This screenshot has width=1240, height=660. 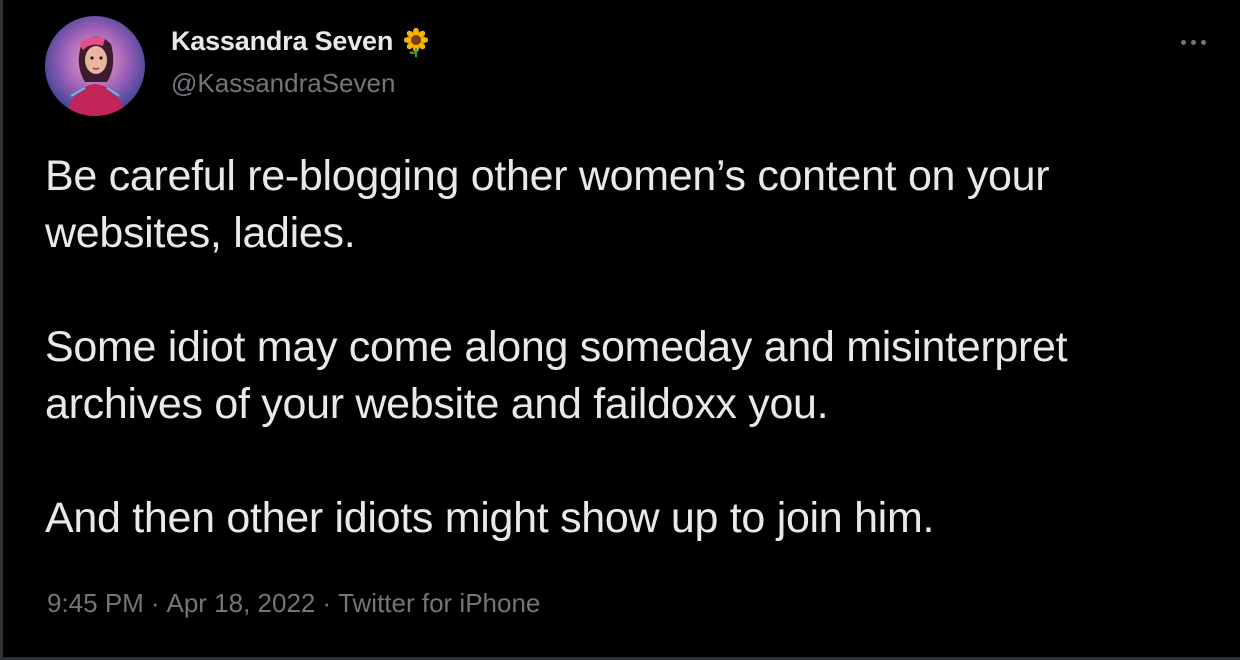 I want to click on tweet-meta: 9:45 PM · Apr 18, 2022 · Twitter for iPhone, so click(x=293, y=603).